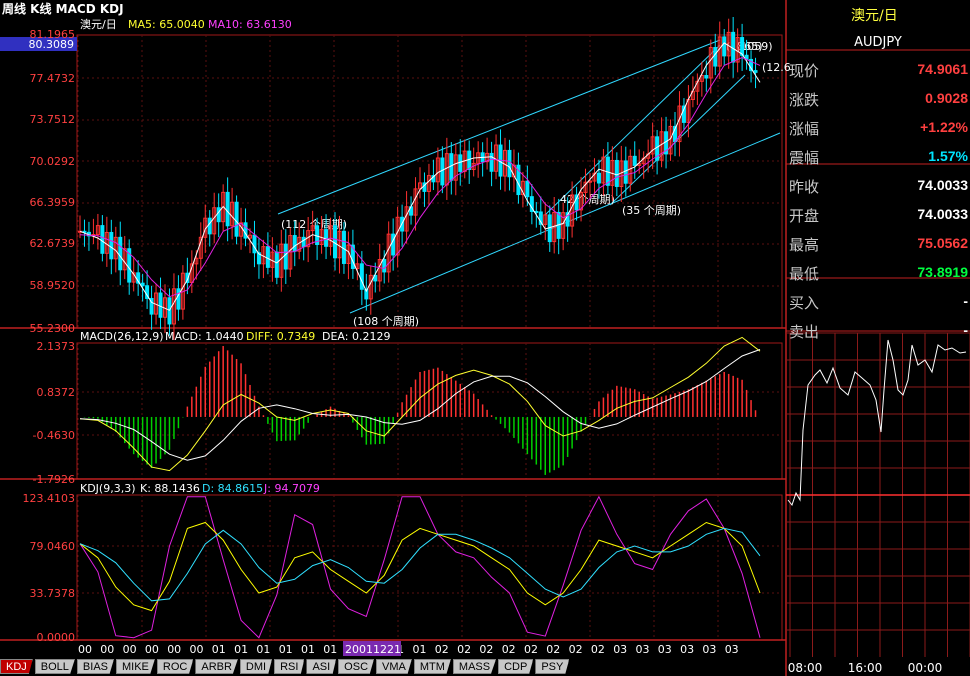 Image resolution: width=970 pixels, height=676 pixels. Describe the element at coordinates (386, 321) in the screenshot. I see `annotation: (108 个周期)` at that location.